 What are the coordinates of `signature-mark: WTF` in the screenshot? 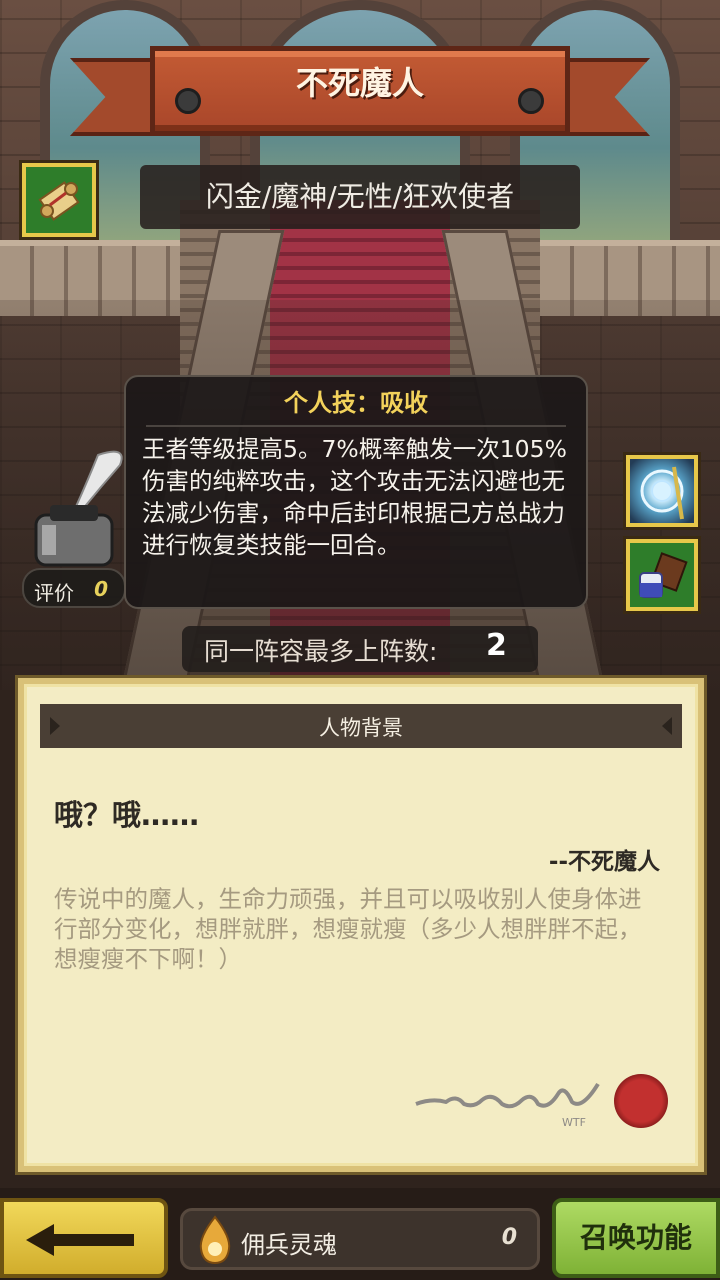 It's located at (574, 1122).